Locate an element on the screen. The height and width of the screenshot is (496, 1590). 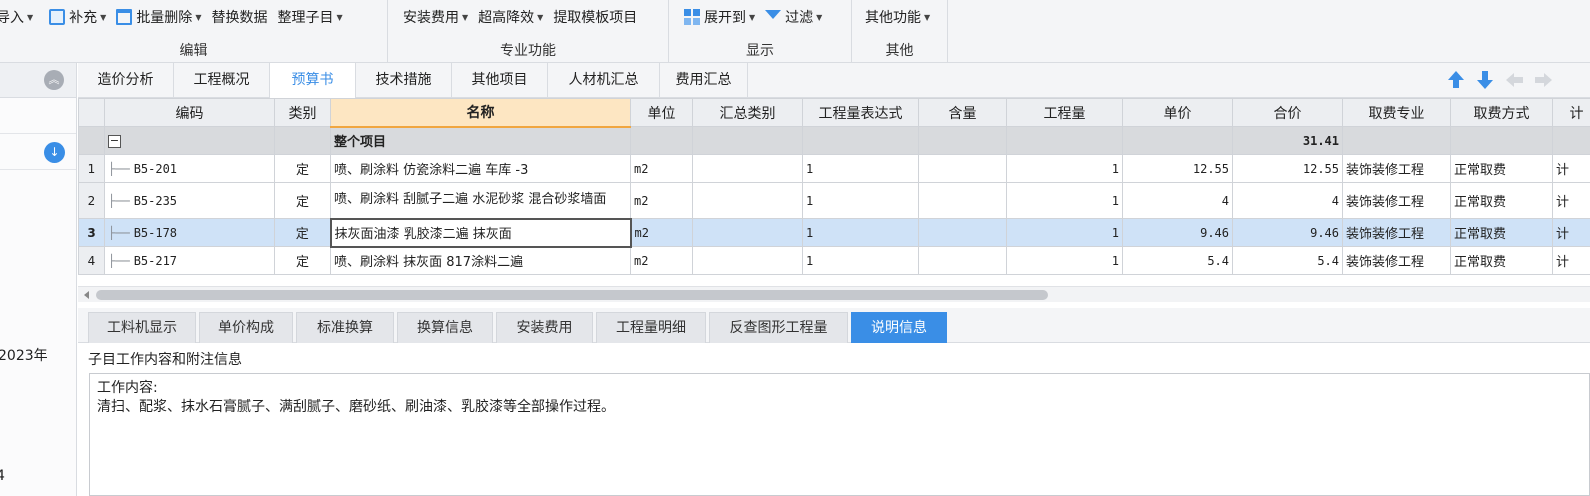
header-quantity-expression: 工程量表达式 is located at coordinates (860, 112).